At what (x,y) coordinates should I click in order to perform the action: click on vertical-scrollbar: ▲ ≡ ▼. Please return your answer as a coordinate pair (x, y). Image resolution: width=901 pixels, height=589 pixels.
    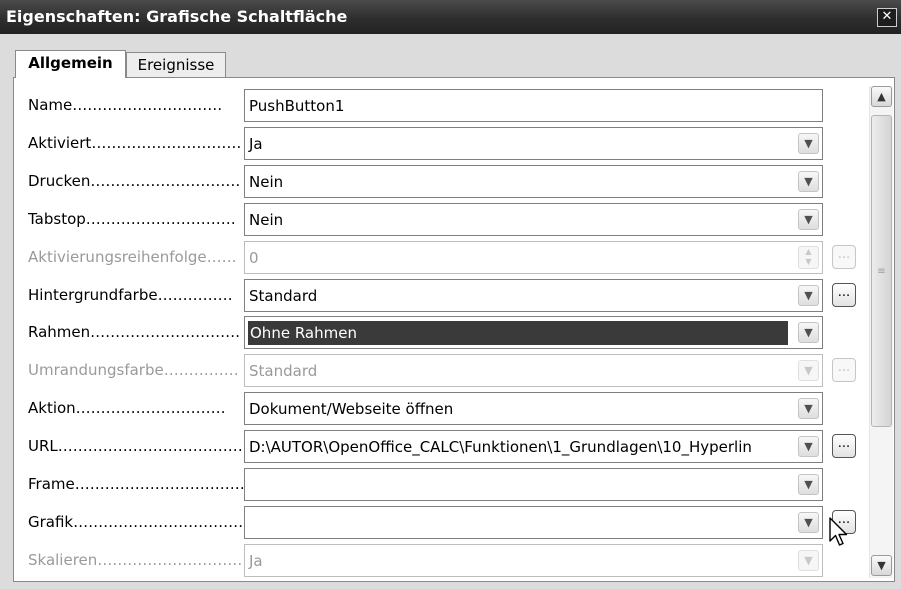
    Looking at the image, I should click on (881, 332).